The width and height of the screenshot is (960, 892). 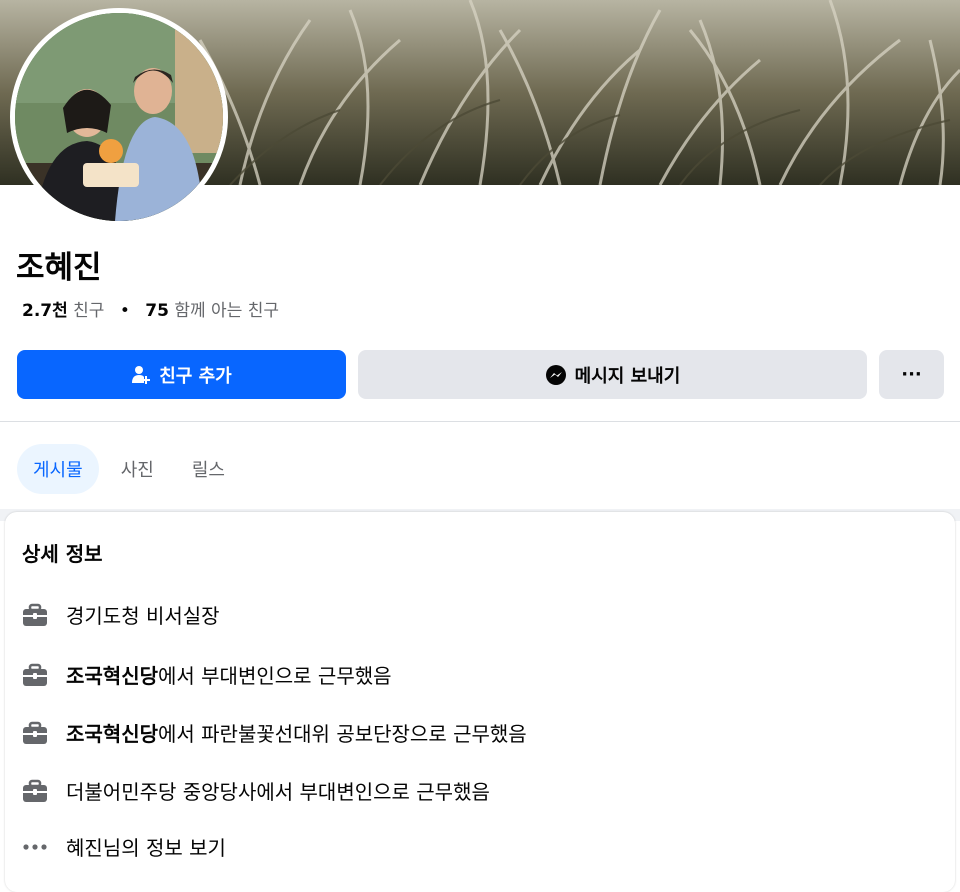 What do you see at coordinates (275, 676) in the screenshot?
I see `detail-text: 에서 부대변인으로 근무했음` at bounding box center [275, 676].